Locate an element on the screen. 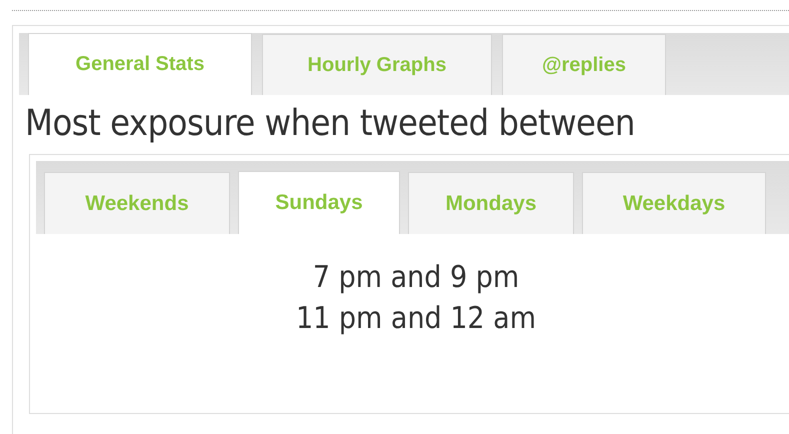  tab: Sundays is located at coordinates (319, 202).